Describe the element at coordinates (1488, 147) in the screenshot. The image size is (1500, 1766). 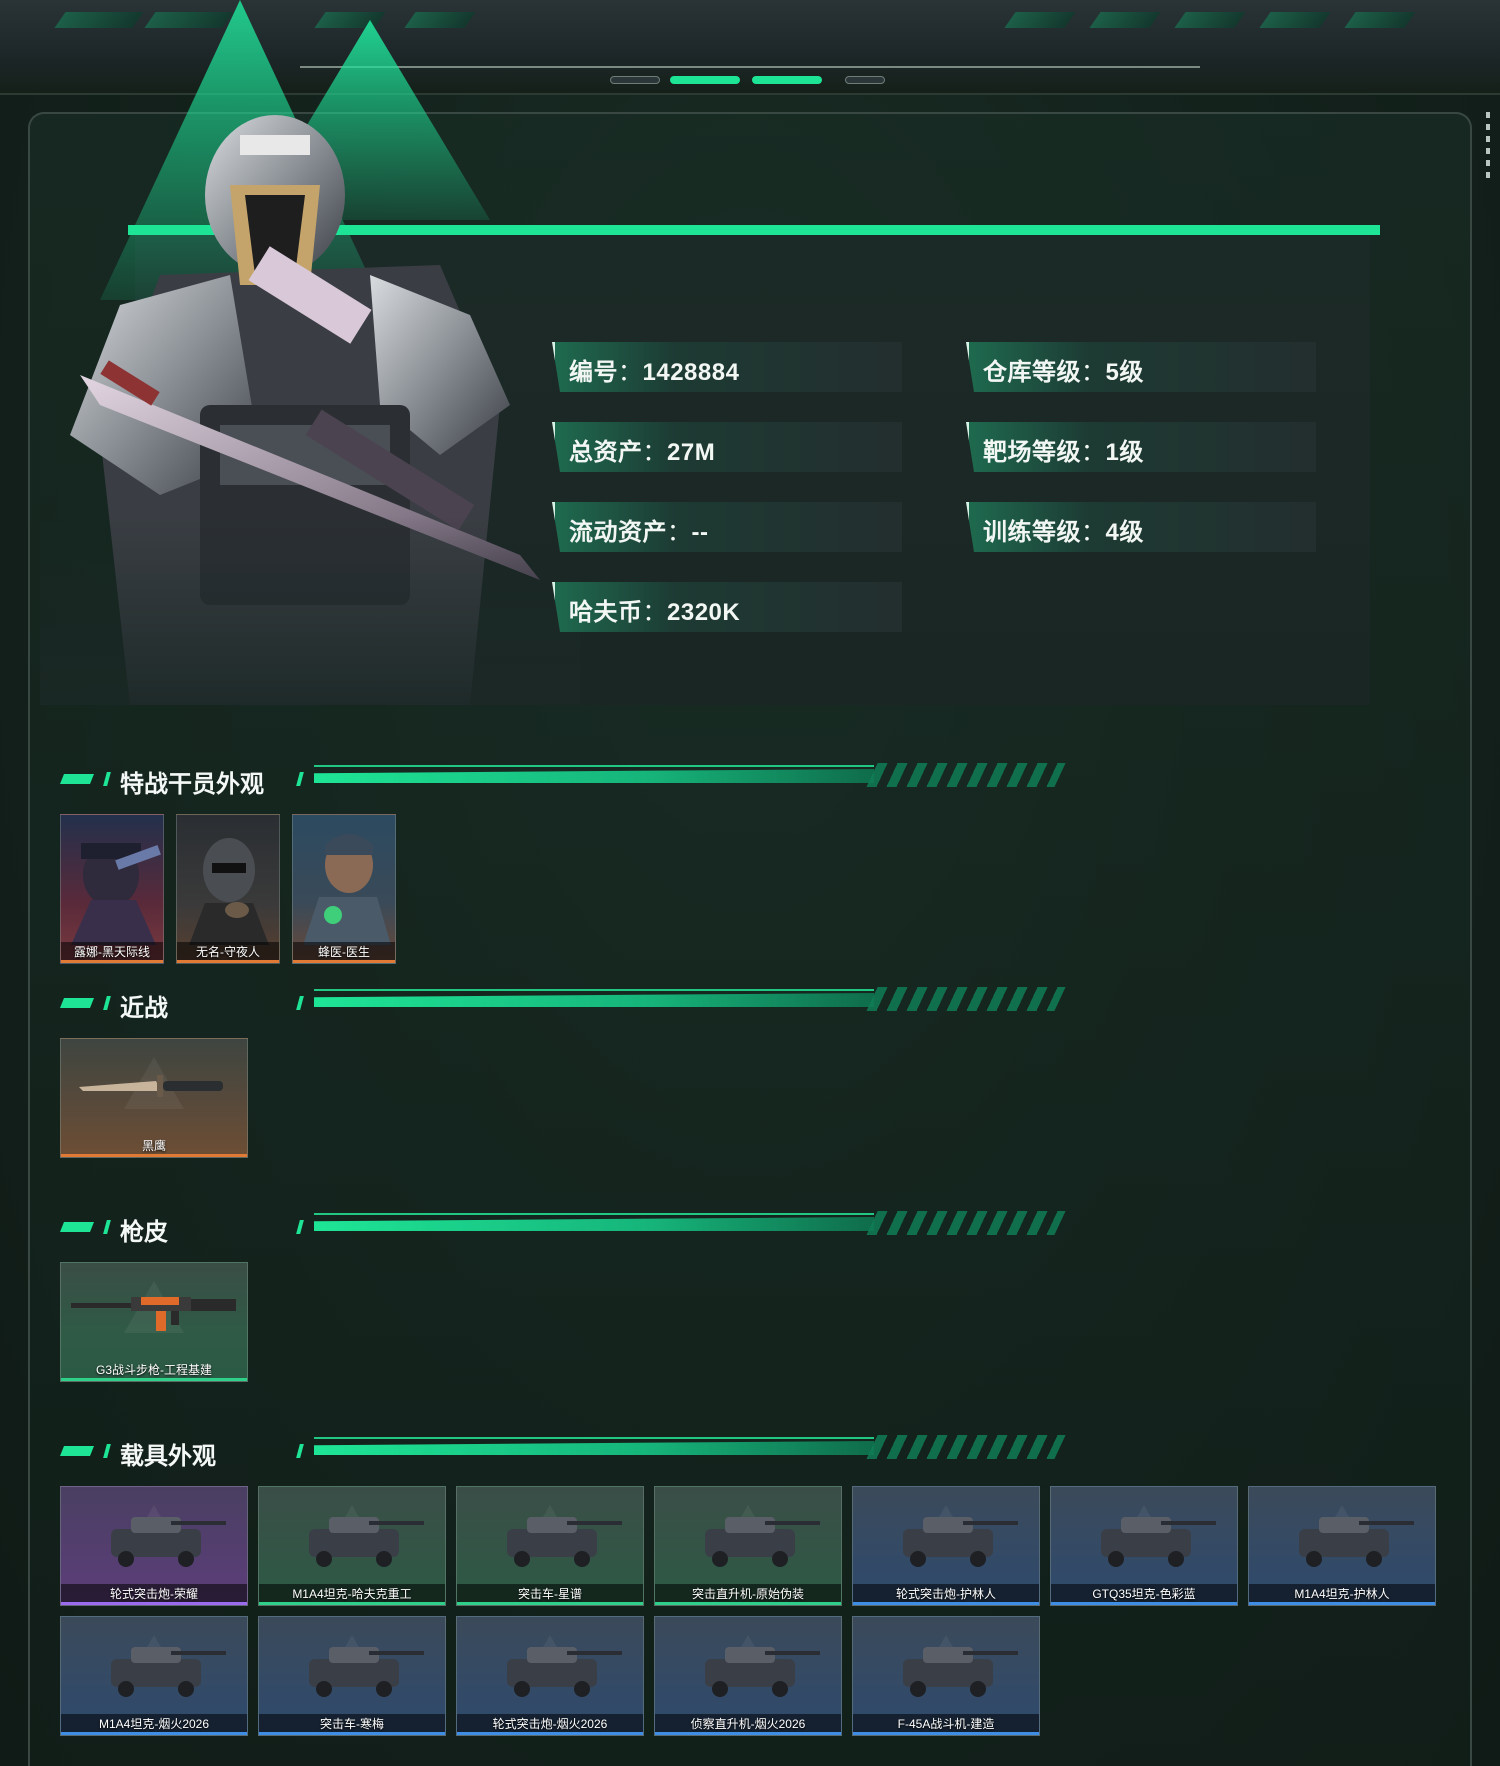
I see `scroll-indicator` at that location.